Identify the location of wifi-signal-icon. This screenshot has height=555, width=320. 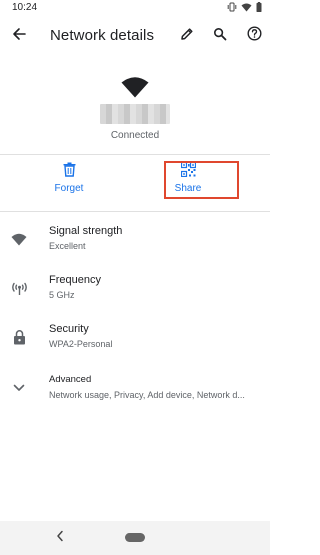
(135, 87).